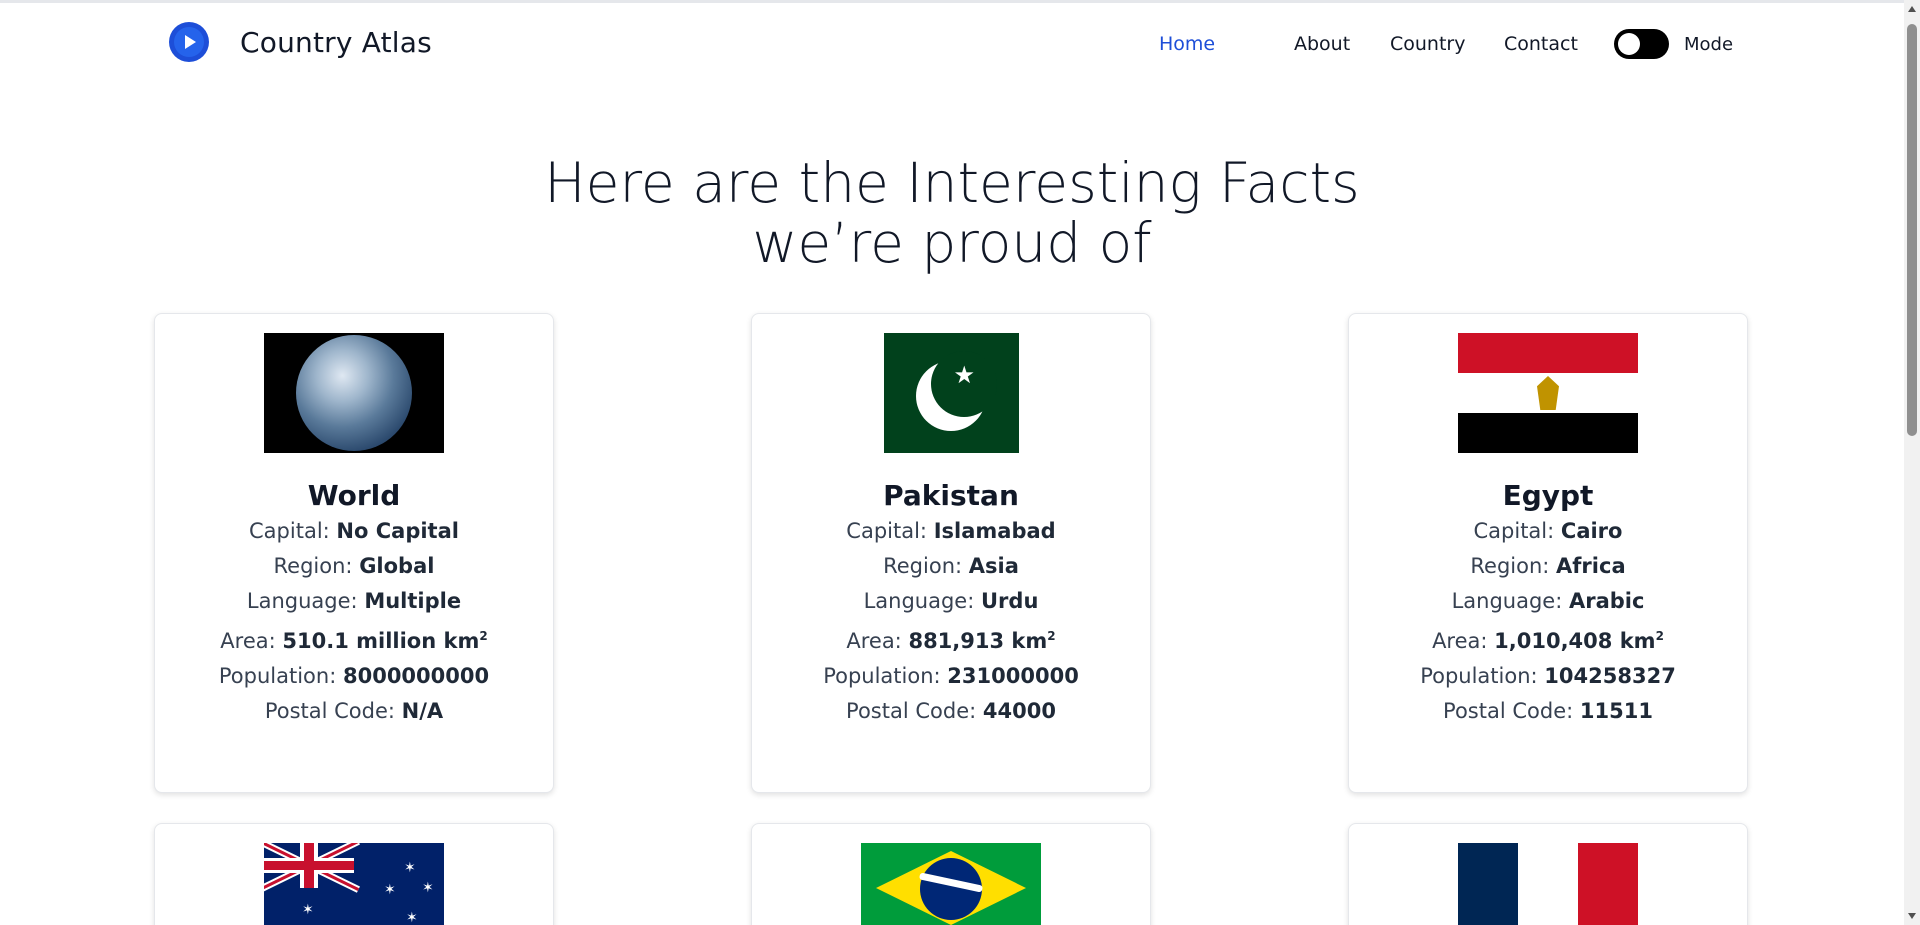 This screenshot has height=925, width=1920. I want to click on fact-region: Region: Africa, so click(1548, 566).